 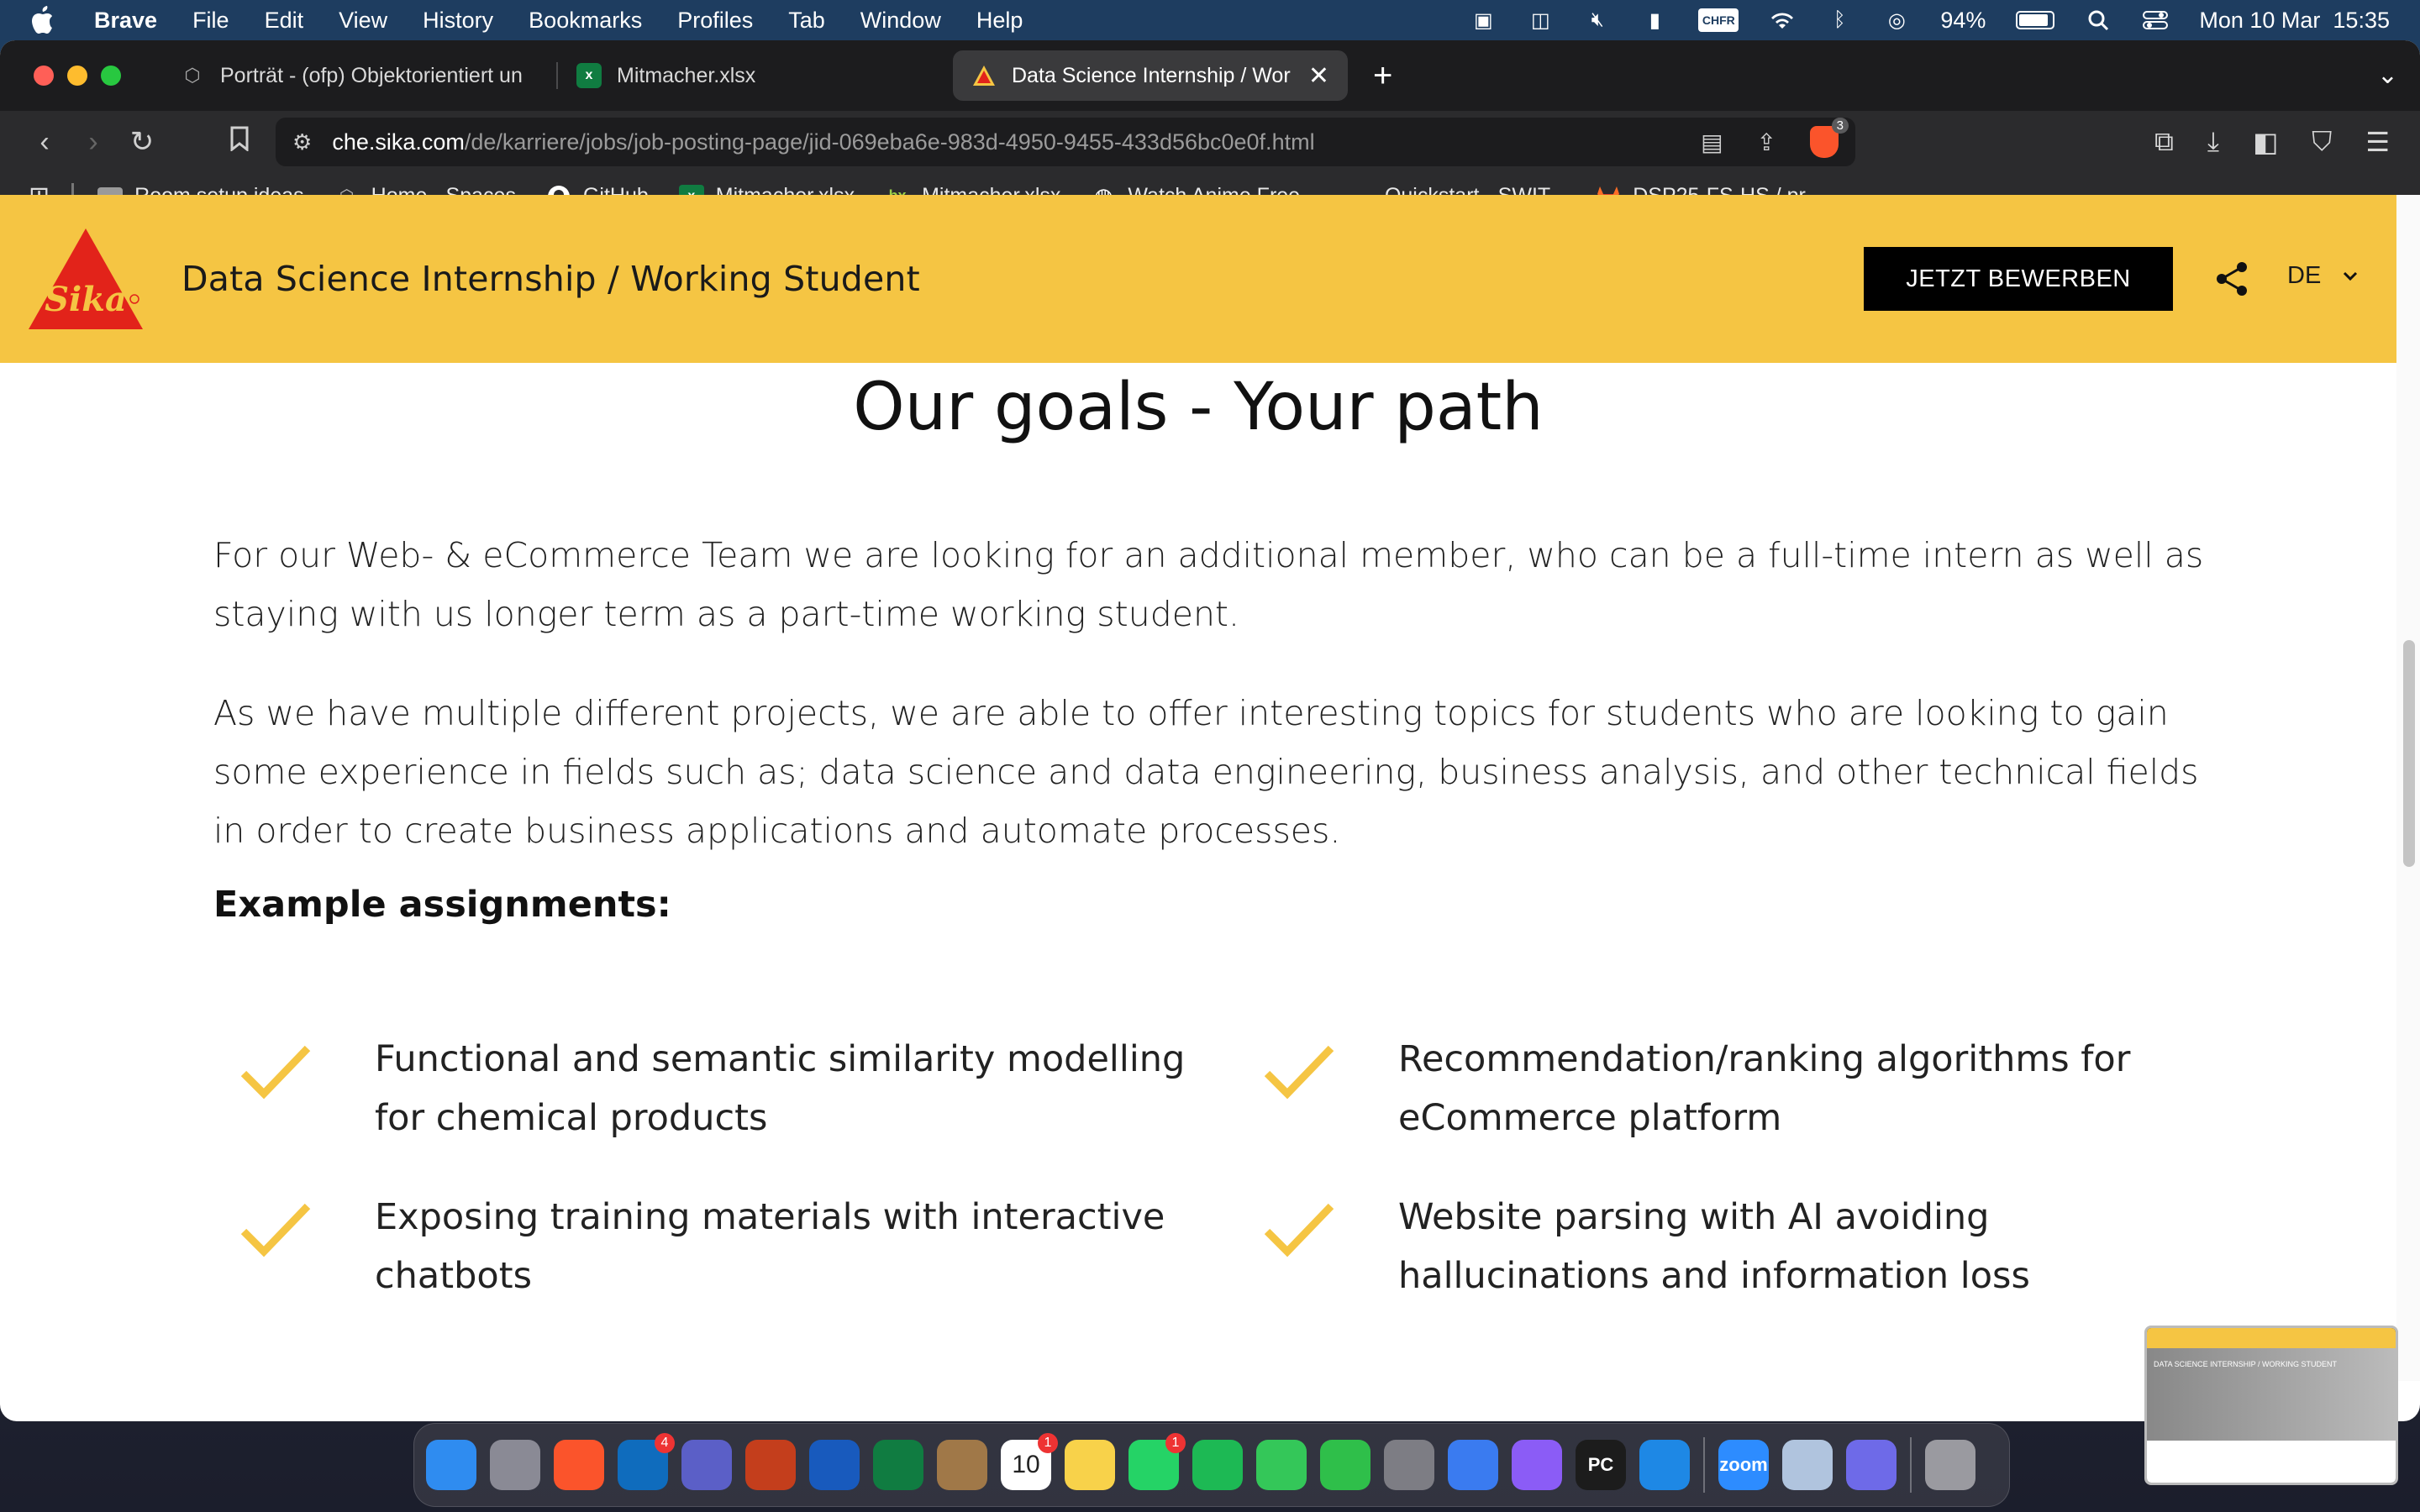 I want to click on forward-button: ›, so click(x=94, y=142).